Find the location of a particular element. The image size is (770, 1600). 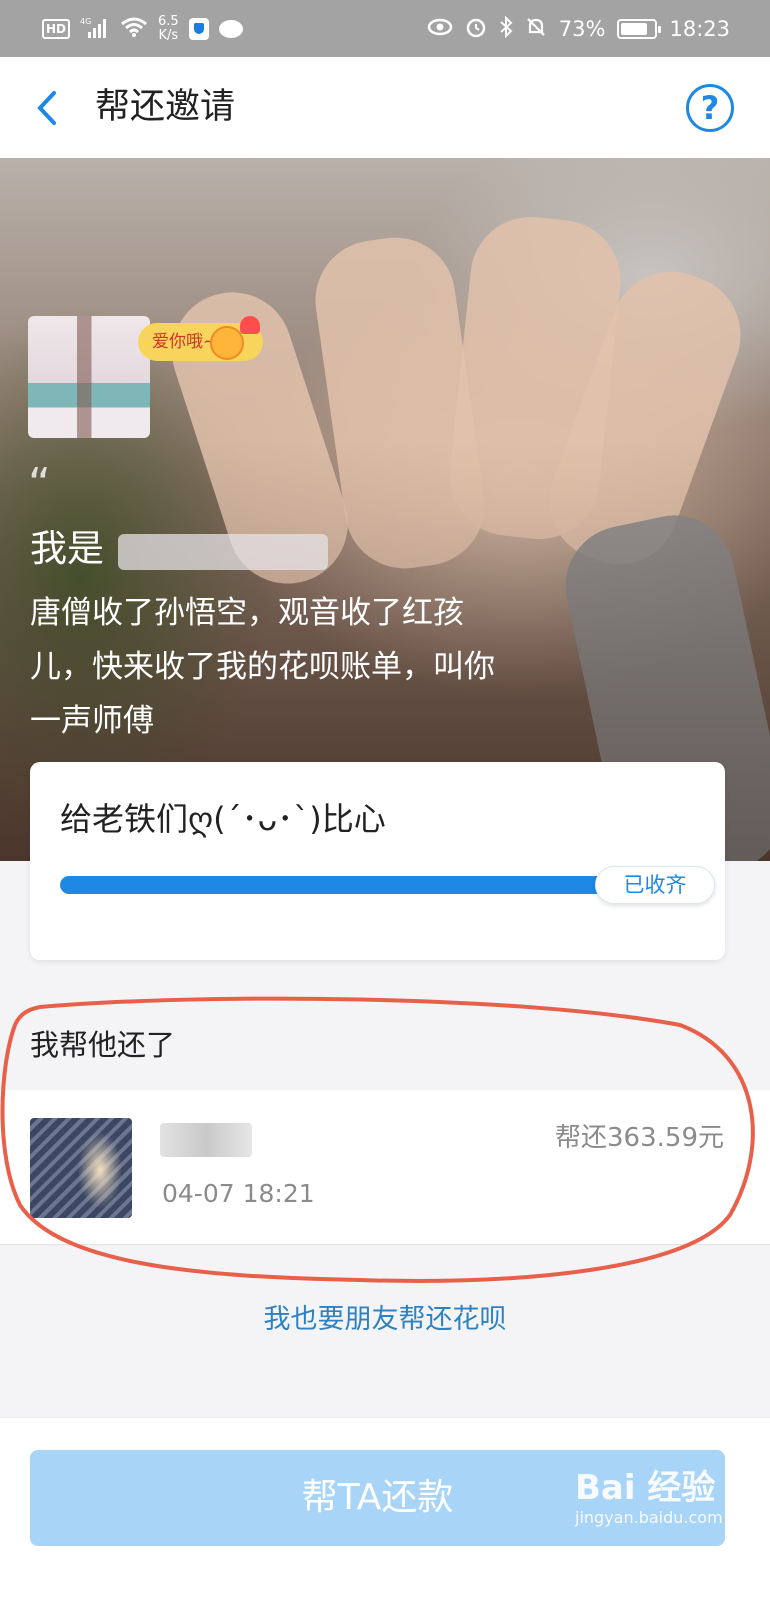

clock: 18:23 is located at coordinates (699, 29).